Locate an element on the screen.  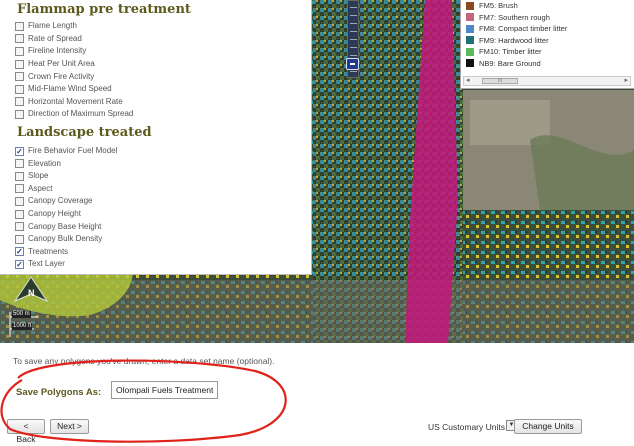
flammap-option-label: Flame Length is located at coordinates (52, 26).